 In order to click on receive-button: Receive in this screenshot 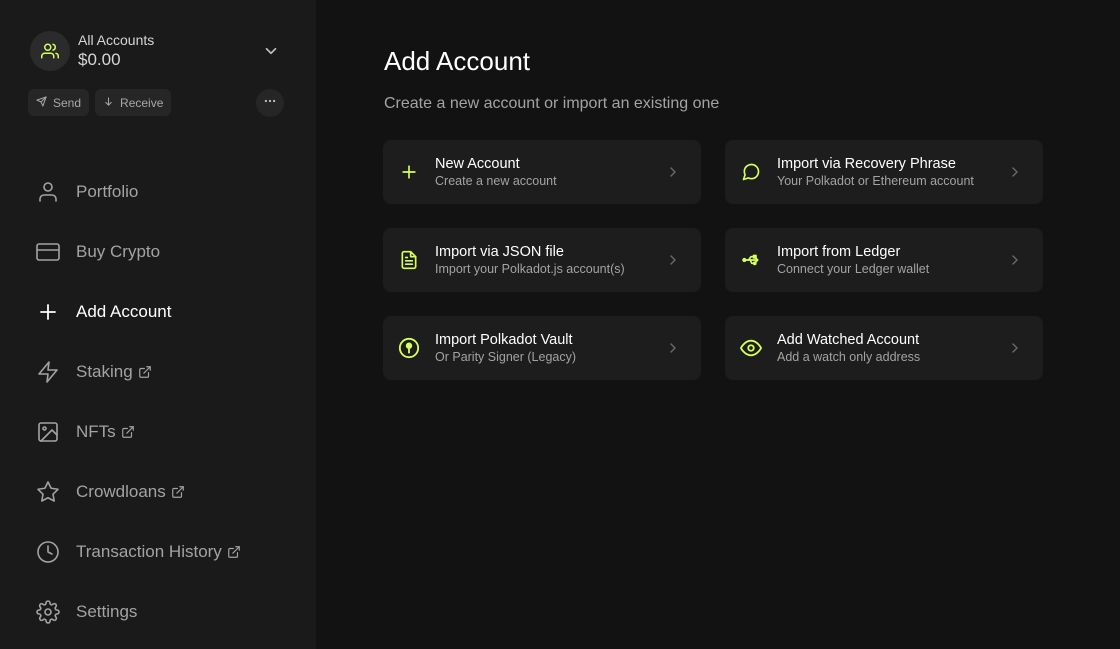, I will do `click(133, 102)`.